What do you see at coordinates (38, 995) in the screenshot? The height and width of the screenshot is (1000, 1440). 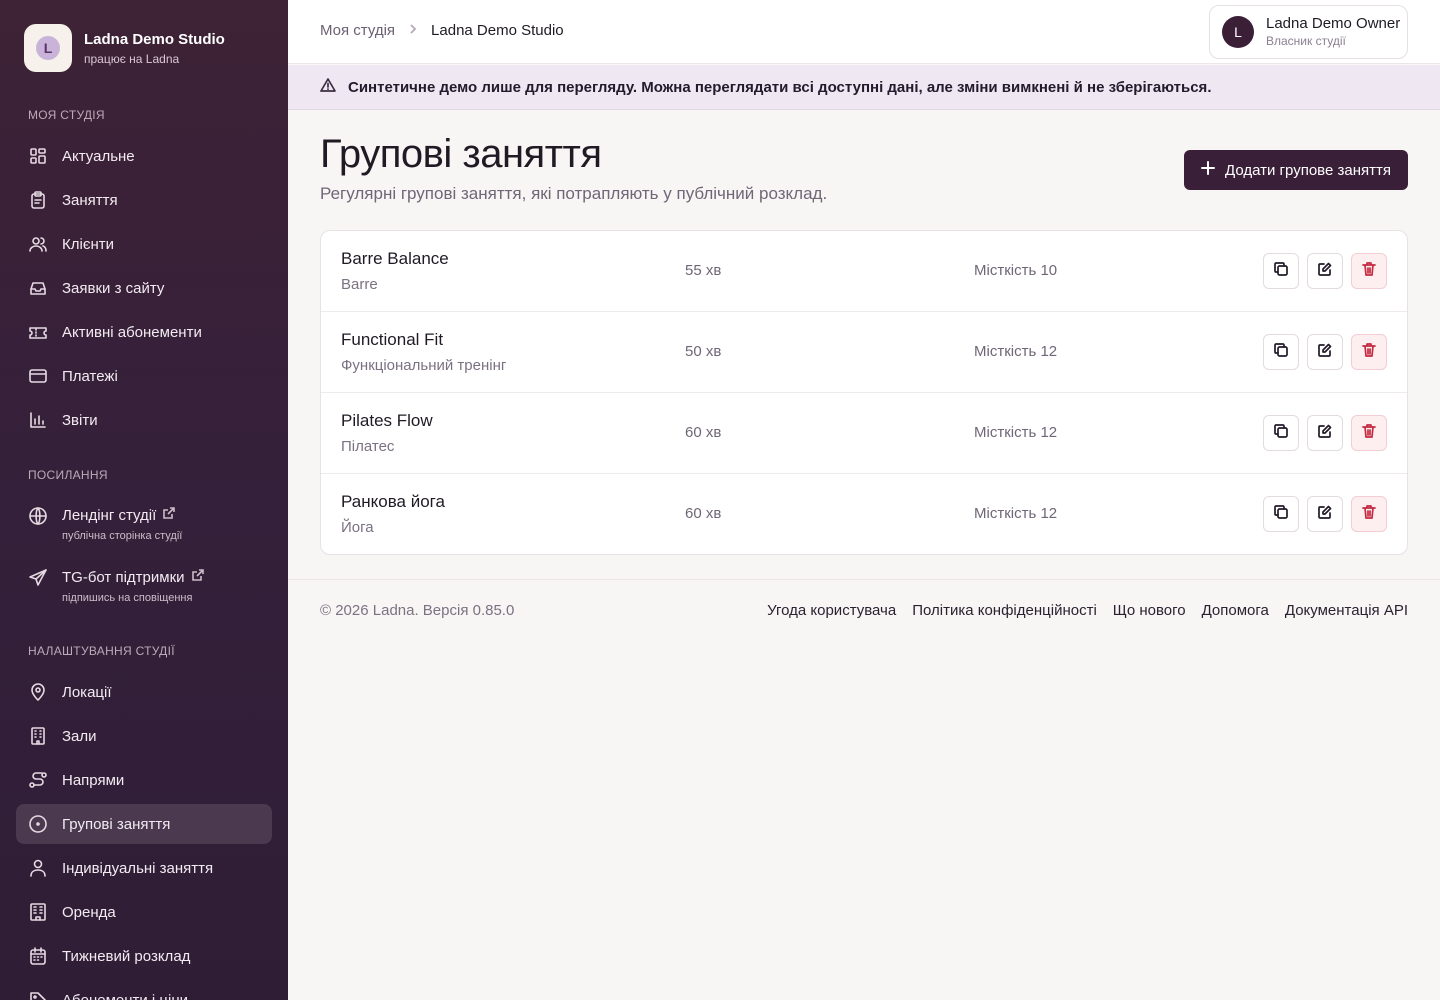 I see `tag-icon` at bounding box center [38, 995].